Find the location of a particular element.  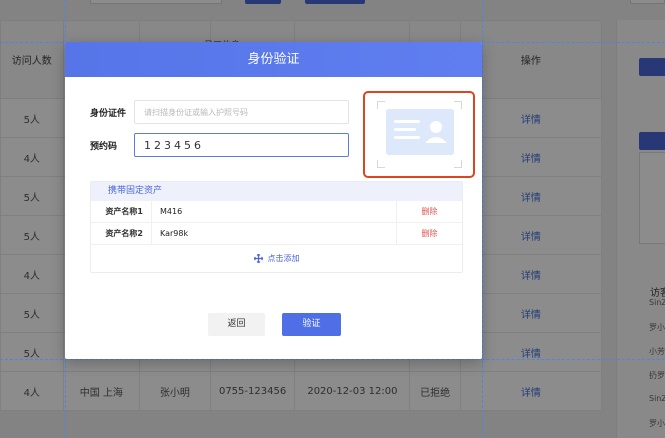

plus-move-icon is located at coordinates (258, 258).